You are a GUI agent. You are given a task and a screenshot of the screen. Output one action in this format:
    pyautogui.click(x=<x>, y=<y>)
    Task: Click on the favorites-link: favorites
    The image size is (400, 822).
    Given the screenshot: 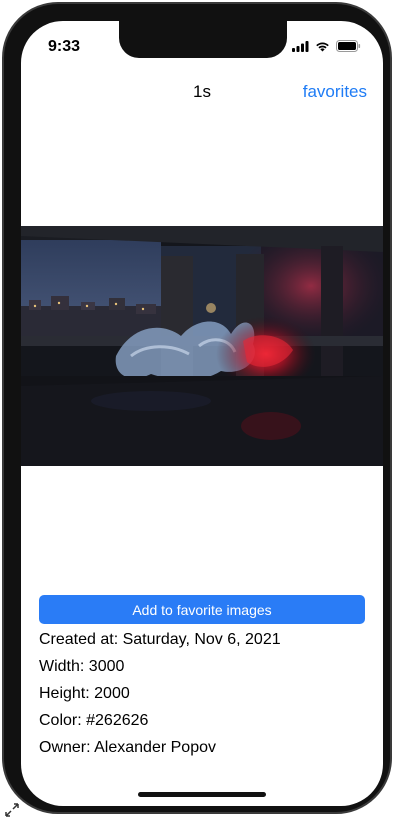 What is the action you would take?
    pyautogui.click(x=335, y=92)
    